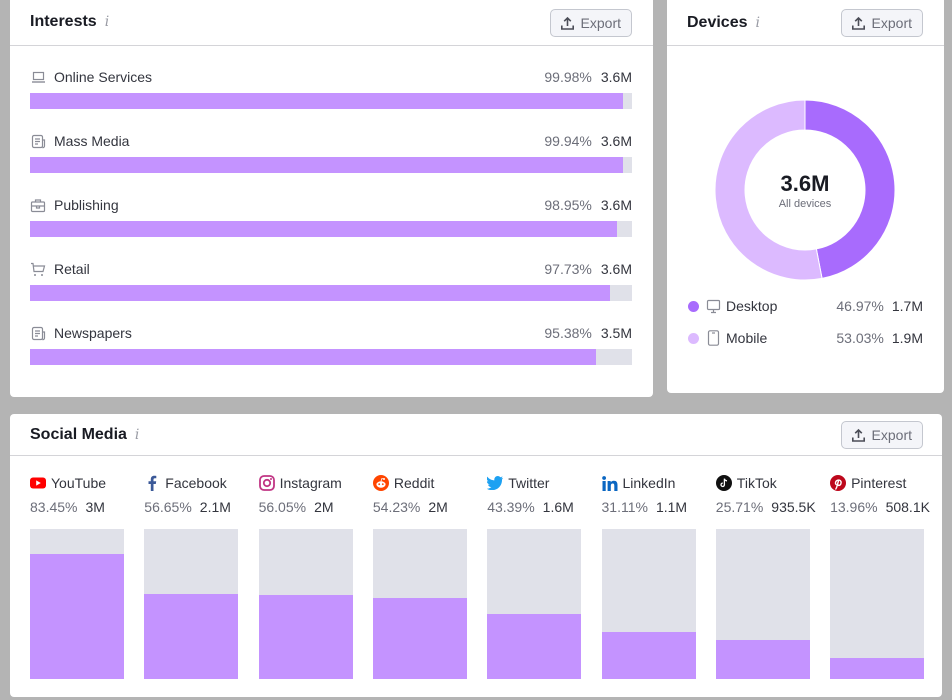 Image resolution: width=952 pixels, height=700 pixels. Describe the element at coordinates (805, 338) in the screenshot. I see `device-legend-row: Mobile 53.03% 1.9M` at that location.